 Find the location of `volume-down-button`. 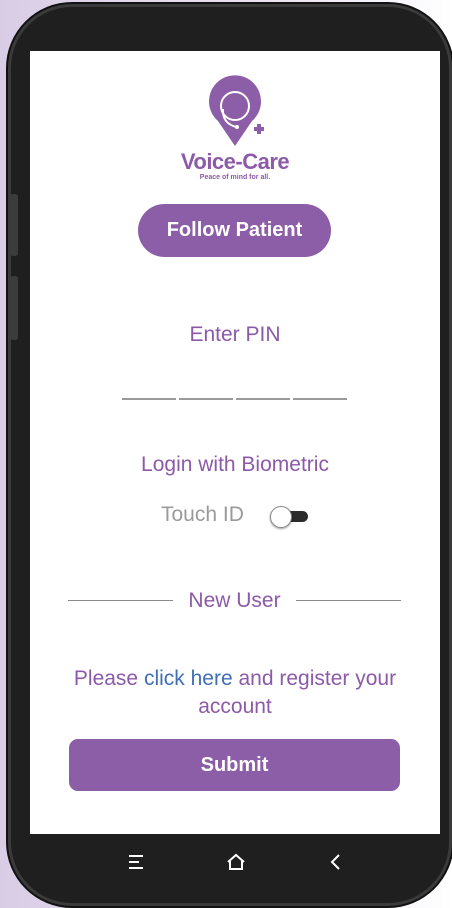

volume-down-button is located at coordinates (14, 308).